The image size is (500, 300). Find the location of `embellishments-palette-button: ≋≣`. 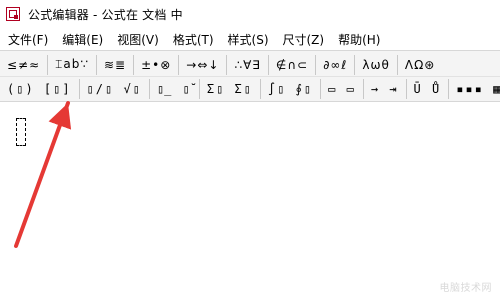

embellishments-palette-button: ≋≣ is located at coordinates (116, 64).